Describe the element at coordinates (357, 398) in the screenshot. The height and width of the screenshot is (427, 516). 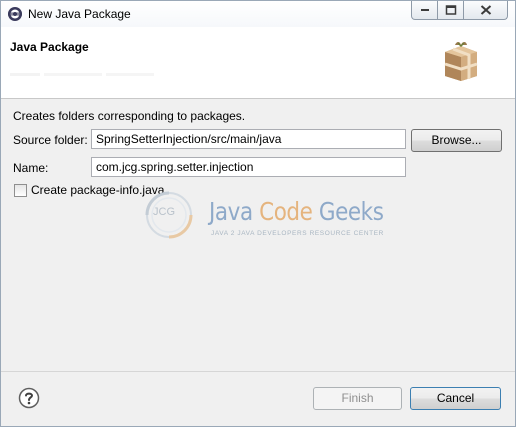
I see `finish-button: Finish` at that location.